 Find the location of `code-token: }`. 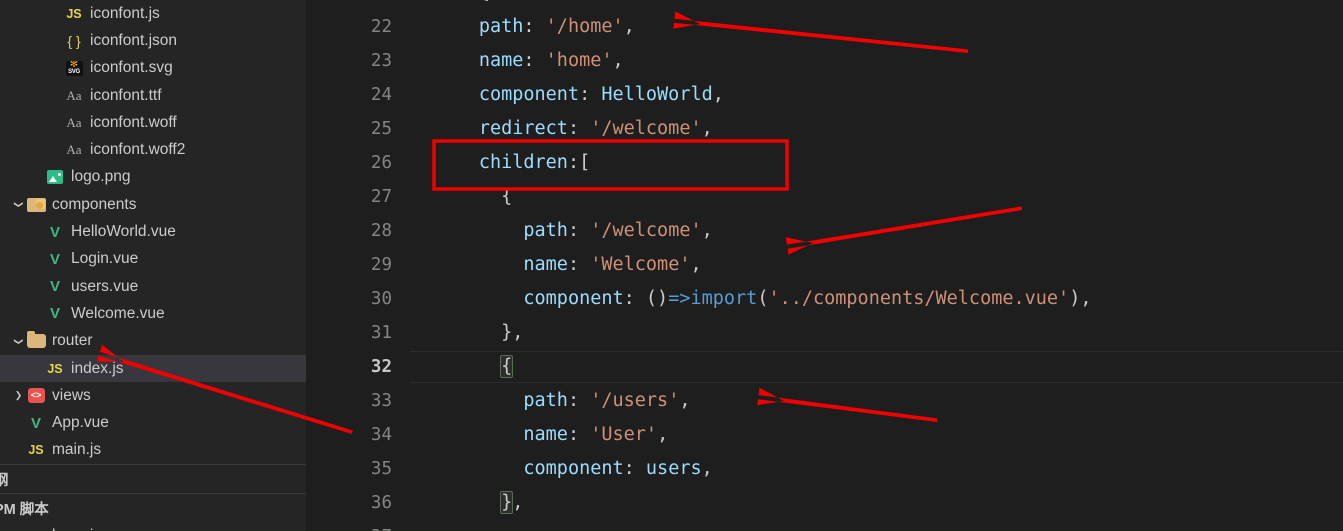

code-token: } is located at coordinates (507, 502).